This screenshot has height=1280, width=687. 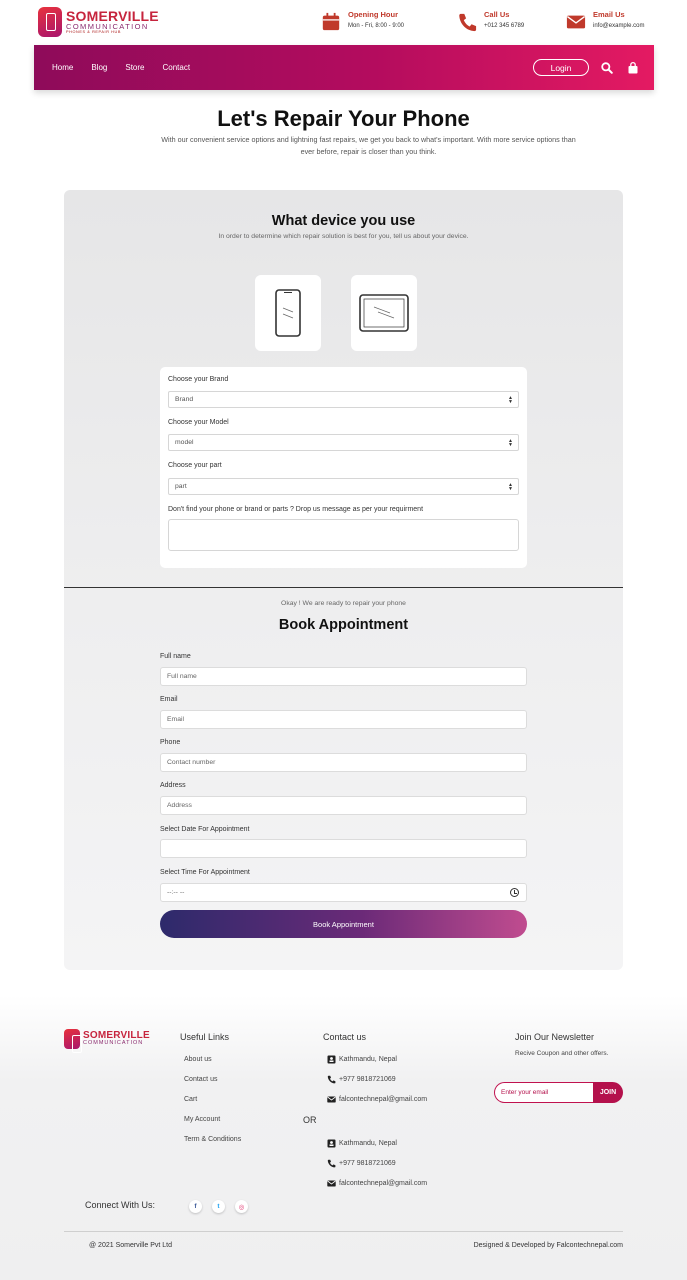 What do you see at coordinates (310, 1120) in the screenshot?
I see `or-separator: OR` at bounding box center [310, 1120].